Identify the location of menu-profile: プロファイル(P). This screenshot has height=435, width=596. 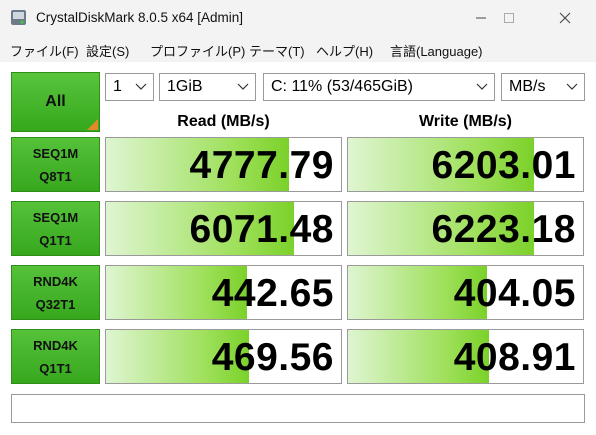
(197, 50).